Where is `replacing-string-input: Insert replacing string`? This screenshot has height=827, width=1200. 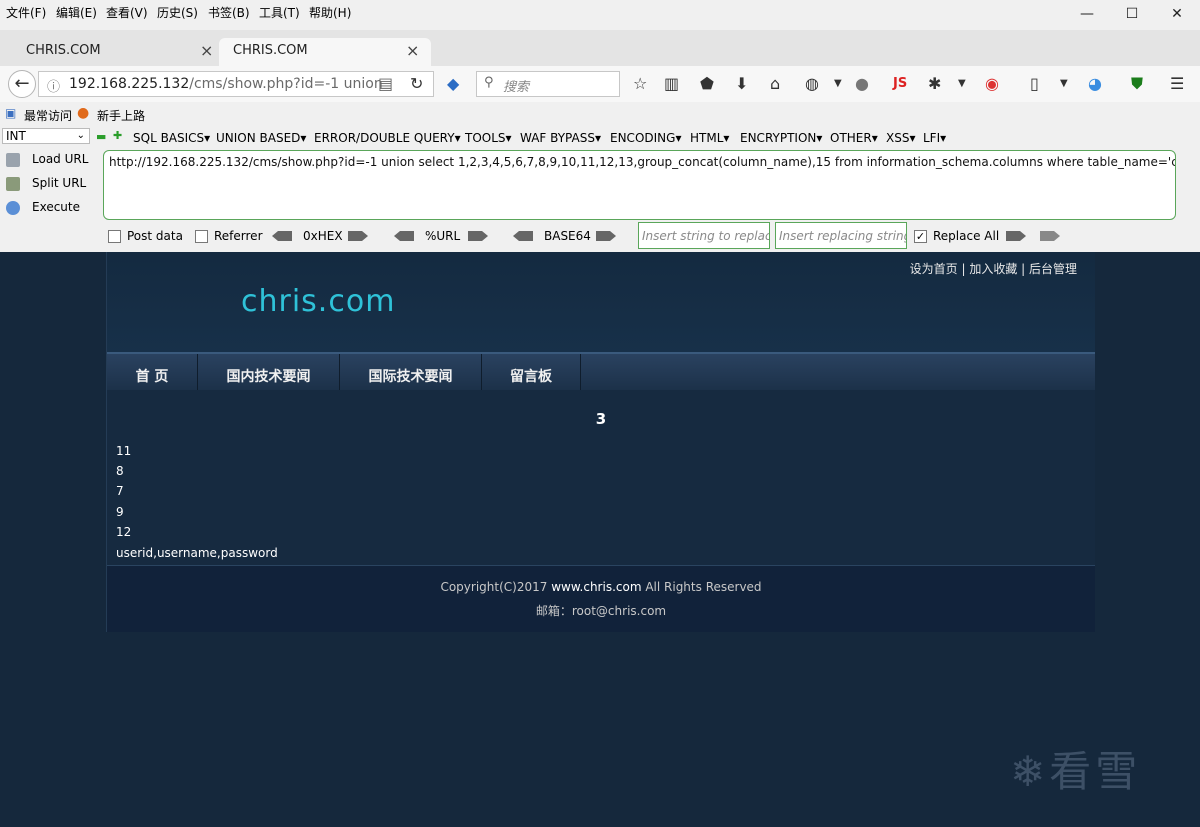
replacing-string-input: Insert replacing string is located at coordinates (841, 235).